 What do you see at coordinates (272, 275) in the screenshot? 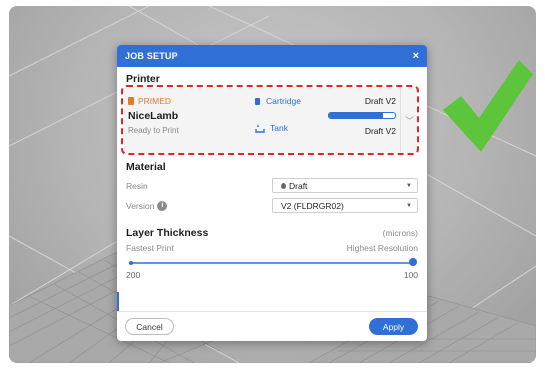
I see `layer-thickness-scale: 200 100` at bounding box center [272, 275].